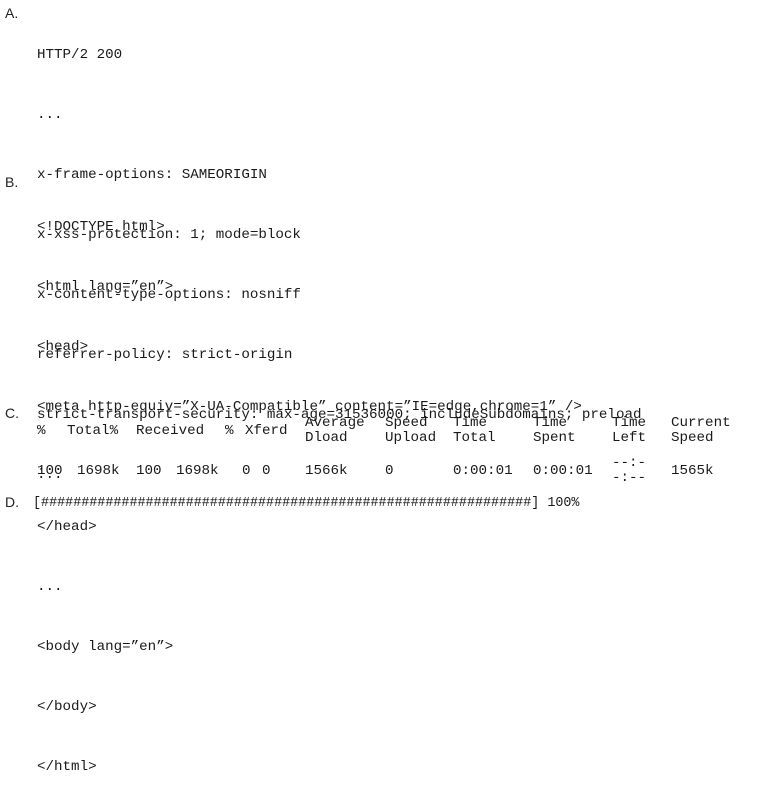 The height and width of the screenshot is (797, 774). Describe the element at coordinates (692, 471) in the screenshot. I see `value-current-speed: 1565k` at that location.